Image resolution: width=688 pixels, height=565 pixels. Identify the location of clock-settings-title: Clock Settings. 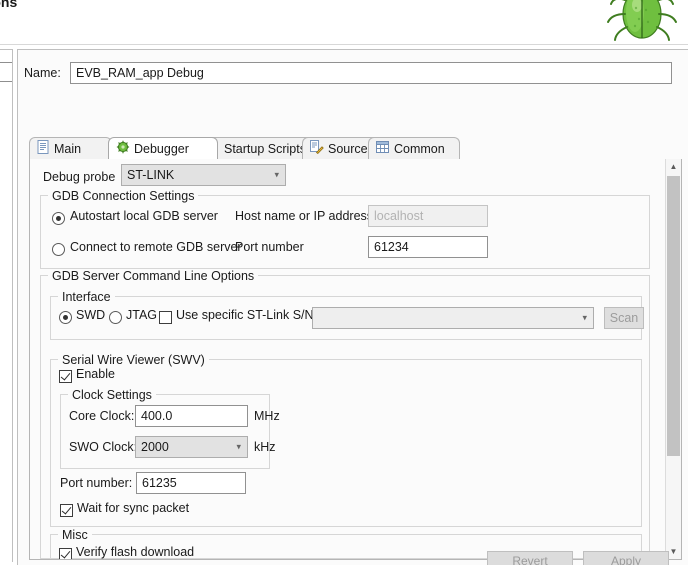
(112, 395).